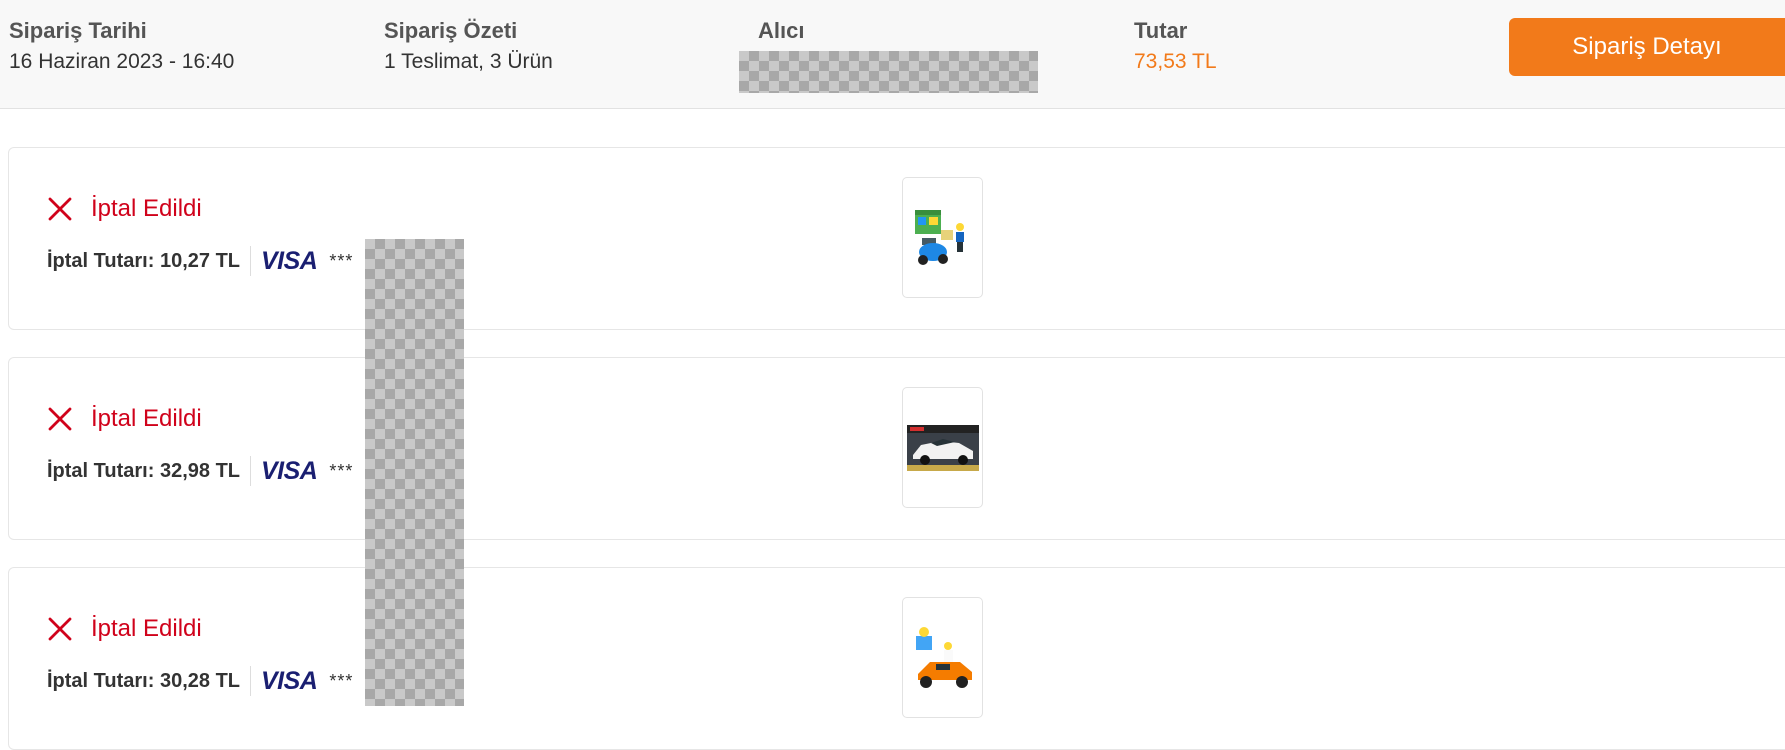 The image size is (1785, 750). Describe the element at coordinates (1175, 61) in the screenshot. I see `order-total-value: 73,53 TL` at that location.